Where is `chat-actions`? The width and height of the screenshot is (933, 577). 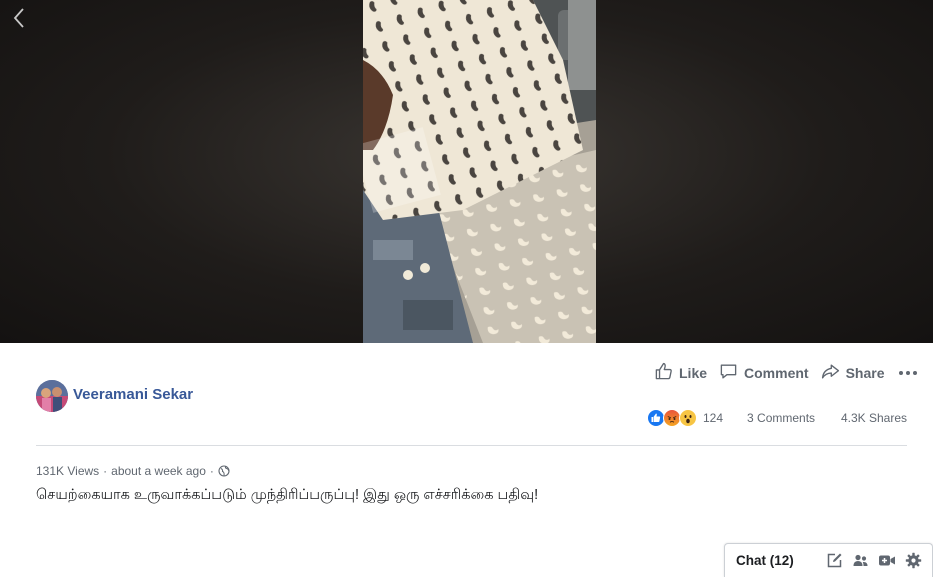
chat-actions is located at coordinates (874, 560).